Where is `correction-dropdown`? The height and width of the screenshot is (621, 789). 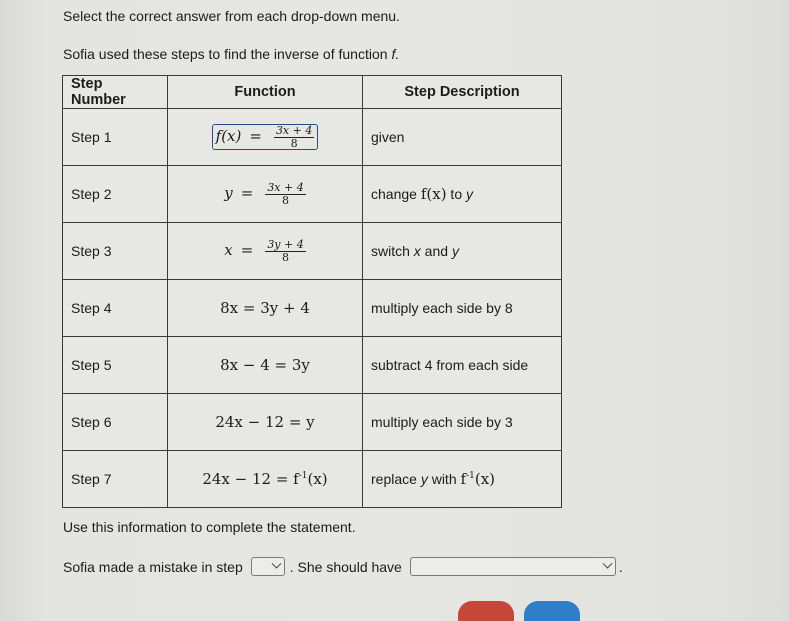 correction-dropdown is located at coordinates (512, 566).